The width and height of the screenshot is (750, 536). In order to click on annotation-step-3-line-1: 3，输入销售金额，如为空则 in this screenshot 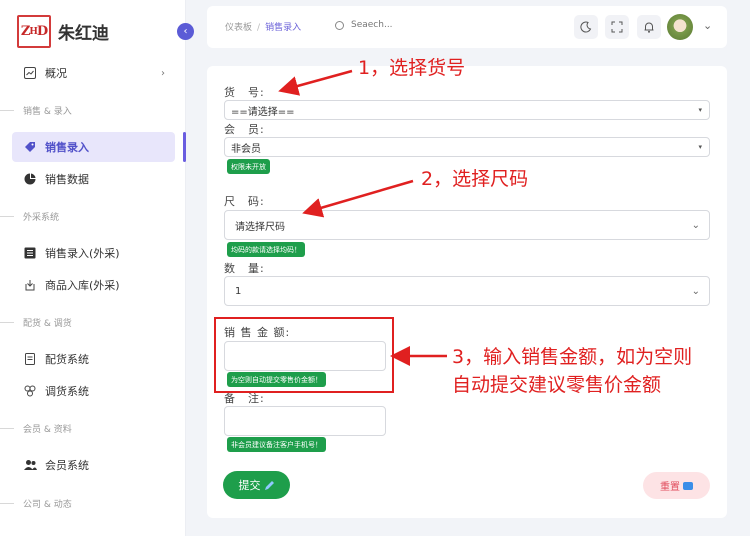, I will do `click(572, 357)`.